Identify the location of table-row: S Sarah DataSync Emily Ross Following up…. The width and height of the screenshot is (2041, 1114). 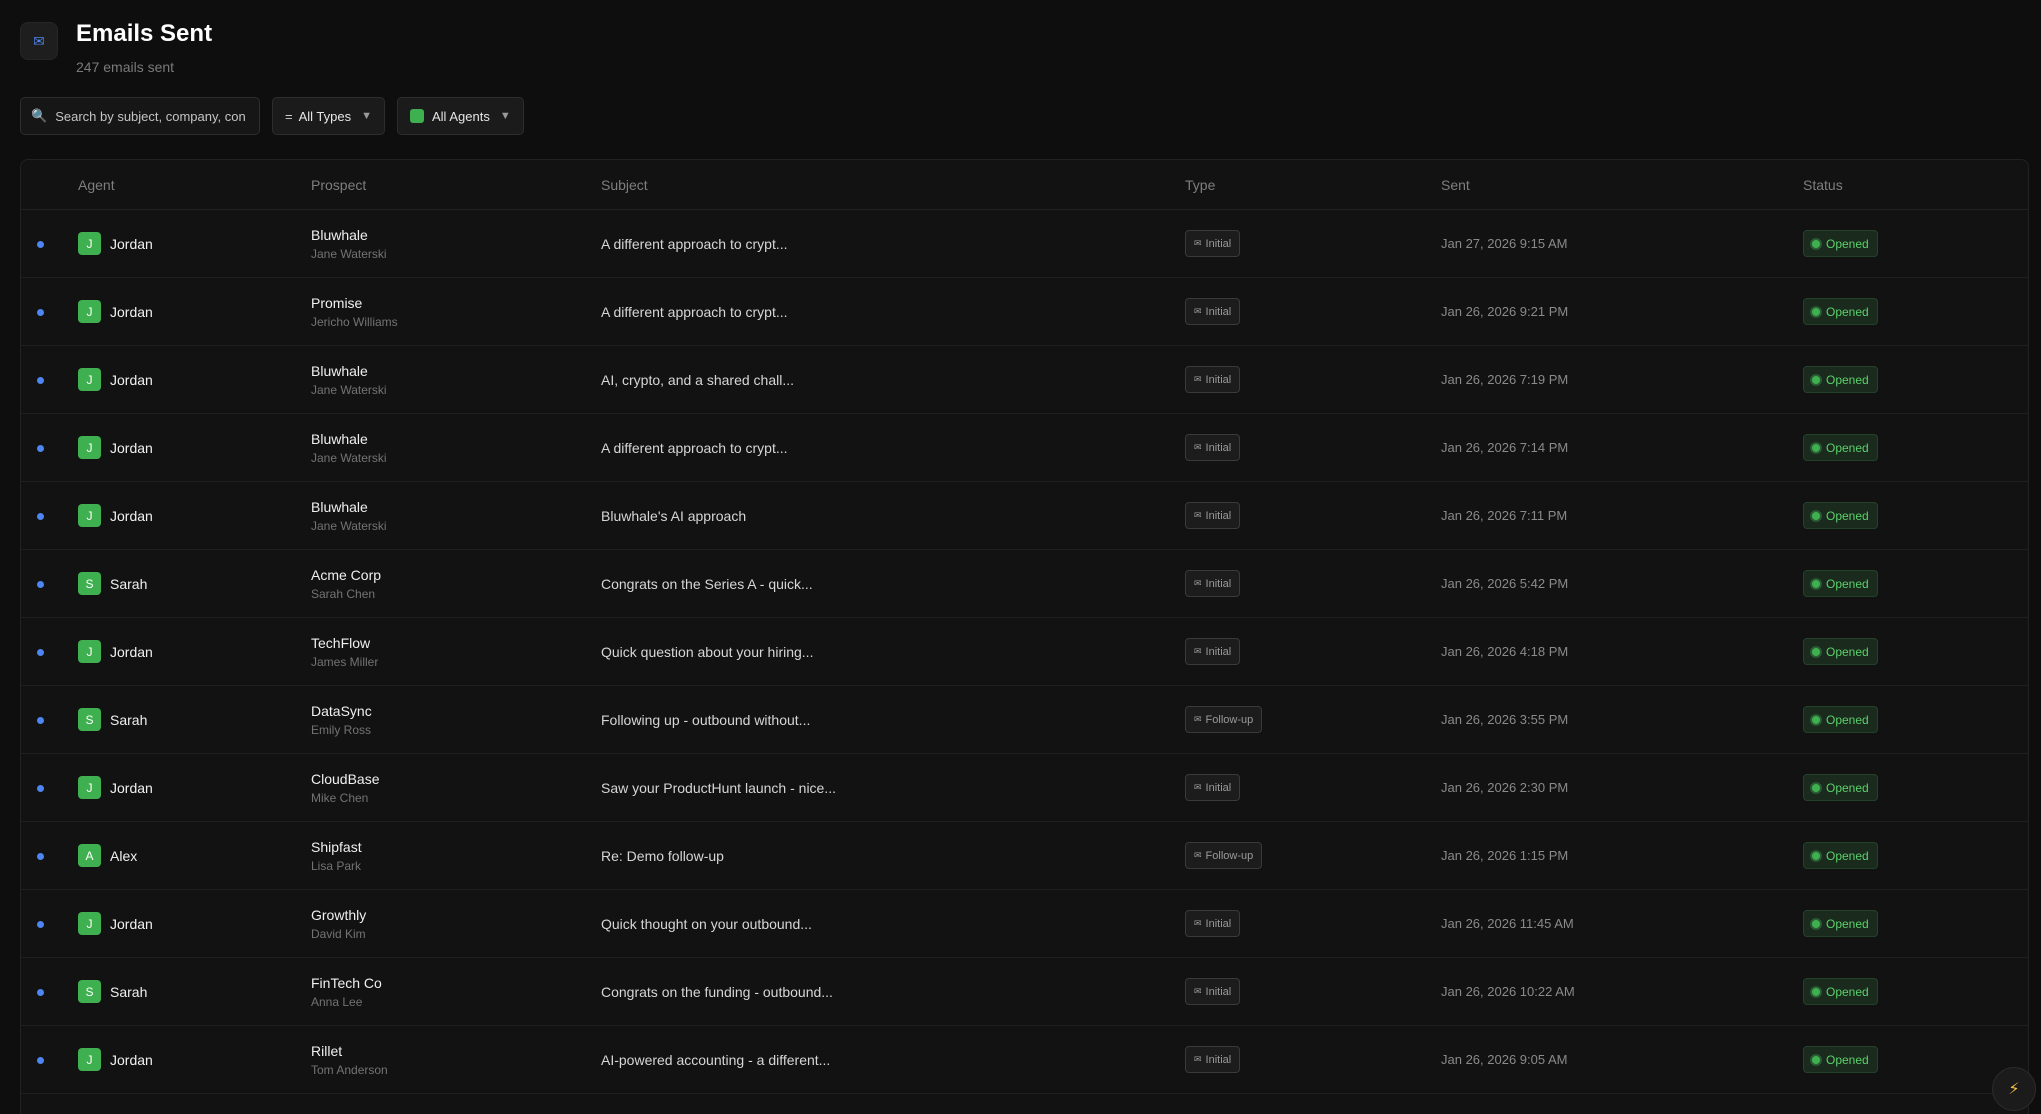
(1024, 720).